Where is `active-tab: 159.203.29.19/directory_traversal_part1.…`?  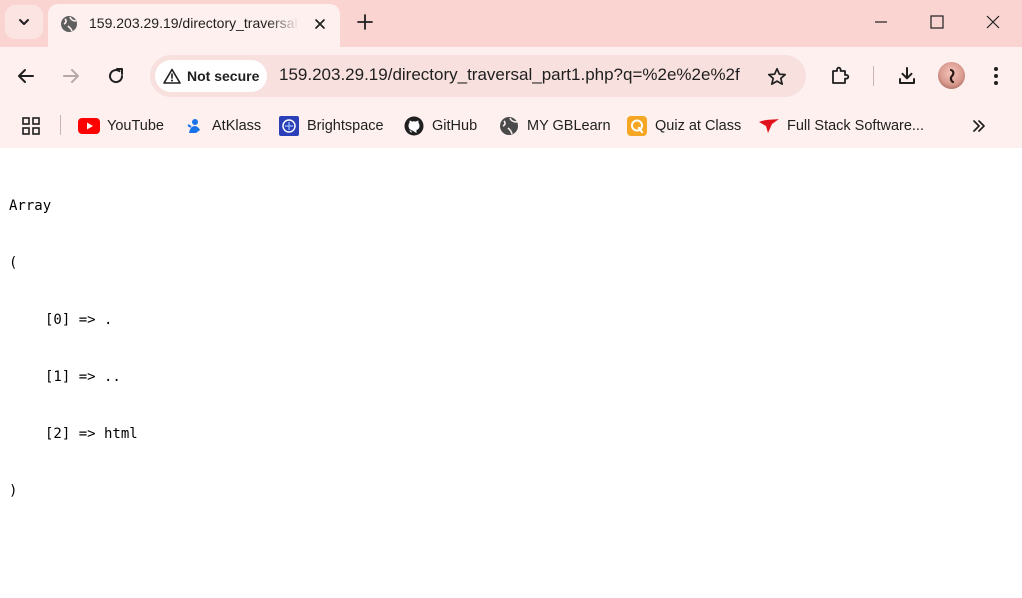 active-tab: 159.203.29.19/directory_traversal_part1.… is located at coordinates (194, 25).